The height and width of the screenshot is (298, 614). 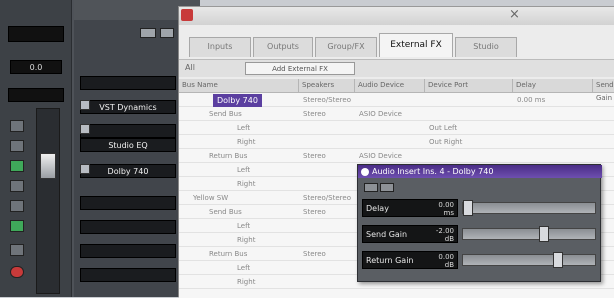 What do you see at coordinates (396, 129) in the screenshot?
I see `table-row: Left Out Left` at bounding box center [396, 129].